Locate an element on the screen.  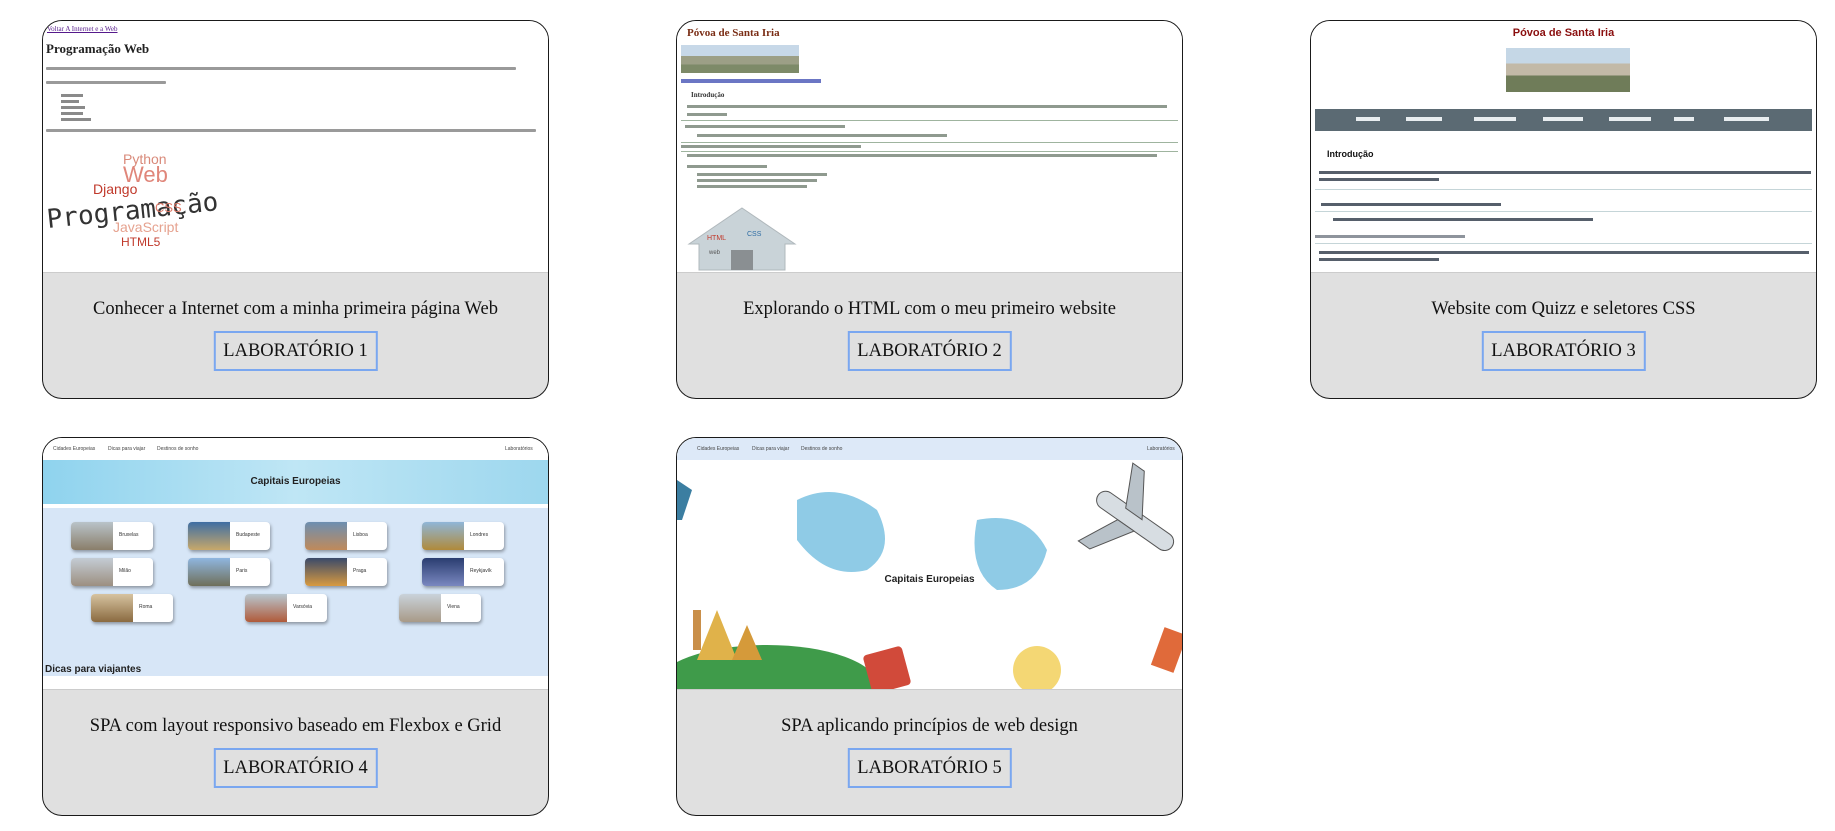
city-name: Praga is located at coordinates (360, 571).